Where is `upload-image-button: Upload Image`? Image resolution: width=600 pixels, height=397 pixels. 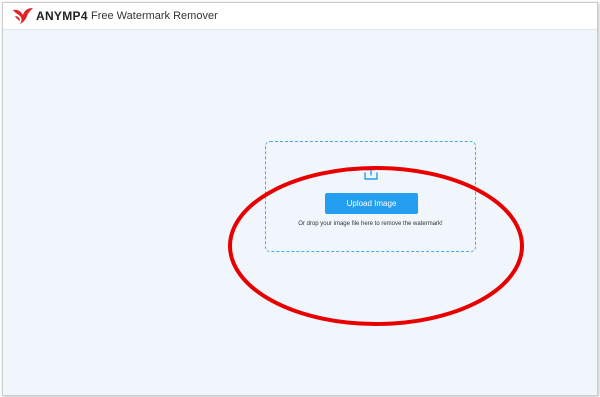 upload-image-button: Upload Image is located at coordinates (371, 203).